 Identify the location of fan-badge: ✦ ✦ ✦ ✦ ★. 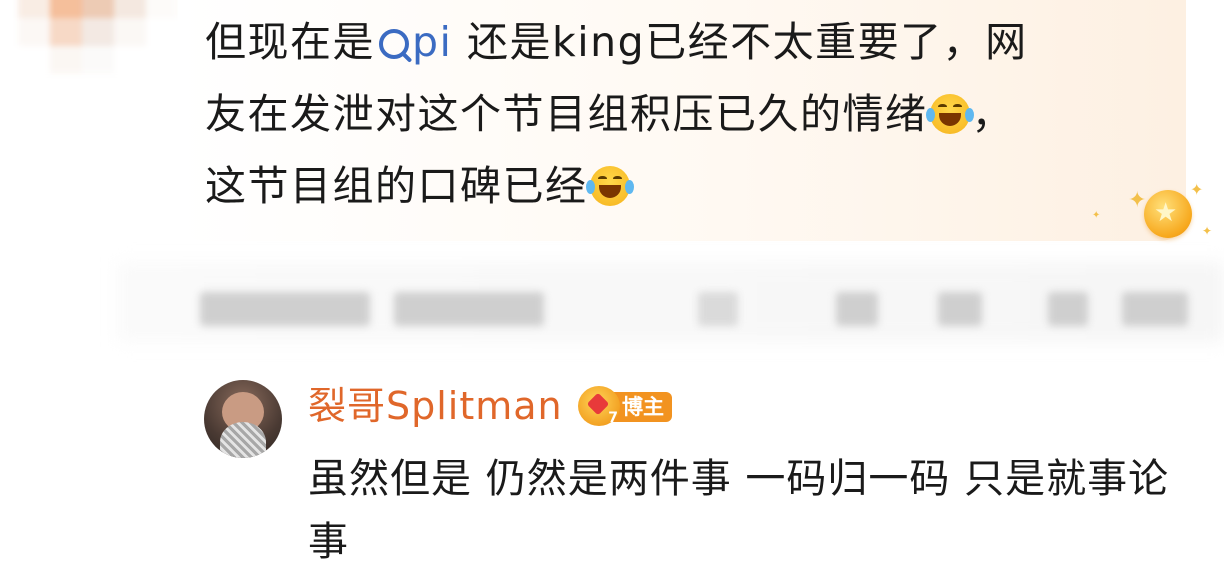
(1137, 215).